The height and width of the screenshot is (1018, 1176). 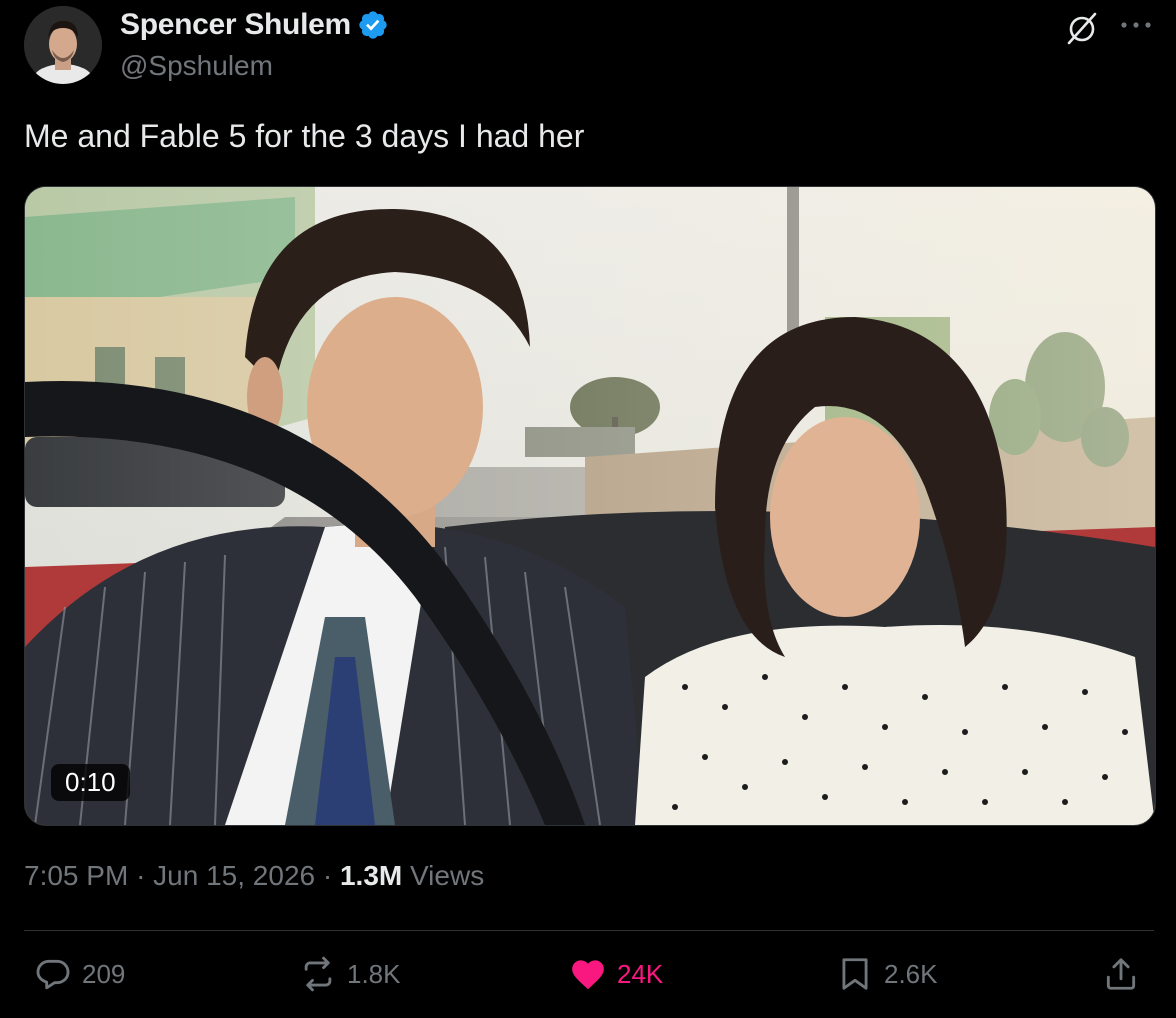 I want to click on bookmark-button: 2.6K, so click(x=887, y=974).